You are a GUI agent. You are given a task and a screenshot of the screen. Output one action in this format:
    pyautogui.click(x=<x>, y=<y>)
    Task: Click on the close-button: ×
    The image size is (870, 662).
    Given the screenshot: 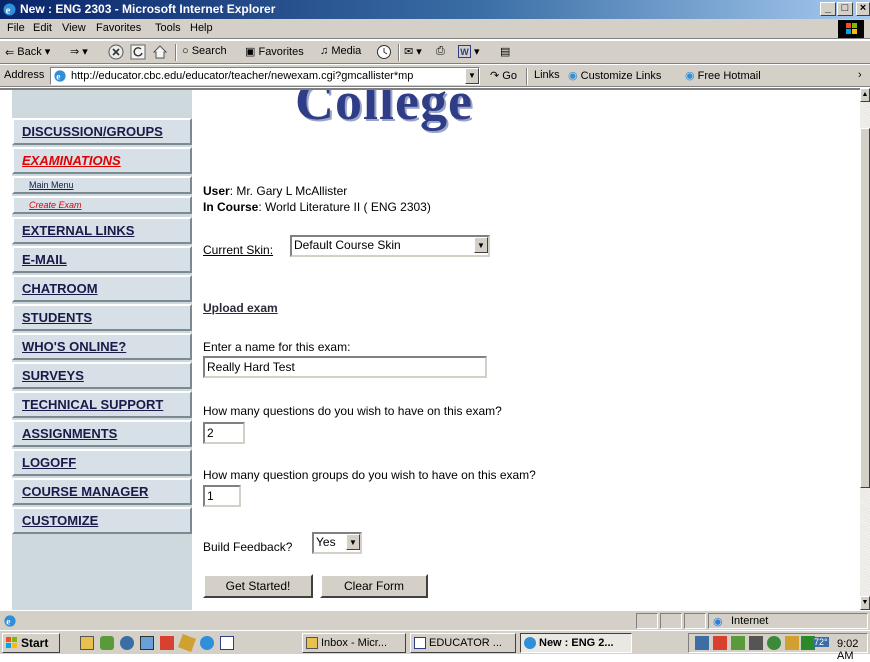 What is the action you would take?
    pyautogui.click(x=863, y=9)
    